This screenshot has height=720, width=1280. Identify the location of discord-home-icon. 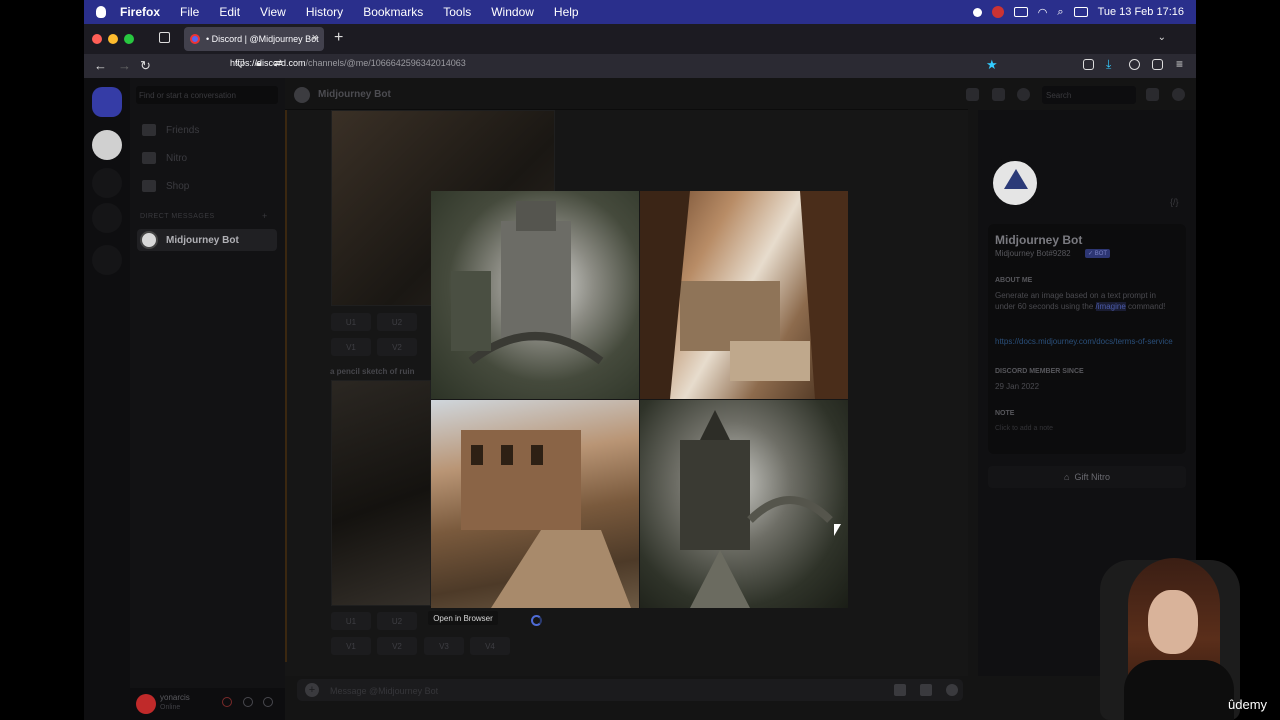
(107, 102).